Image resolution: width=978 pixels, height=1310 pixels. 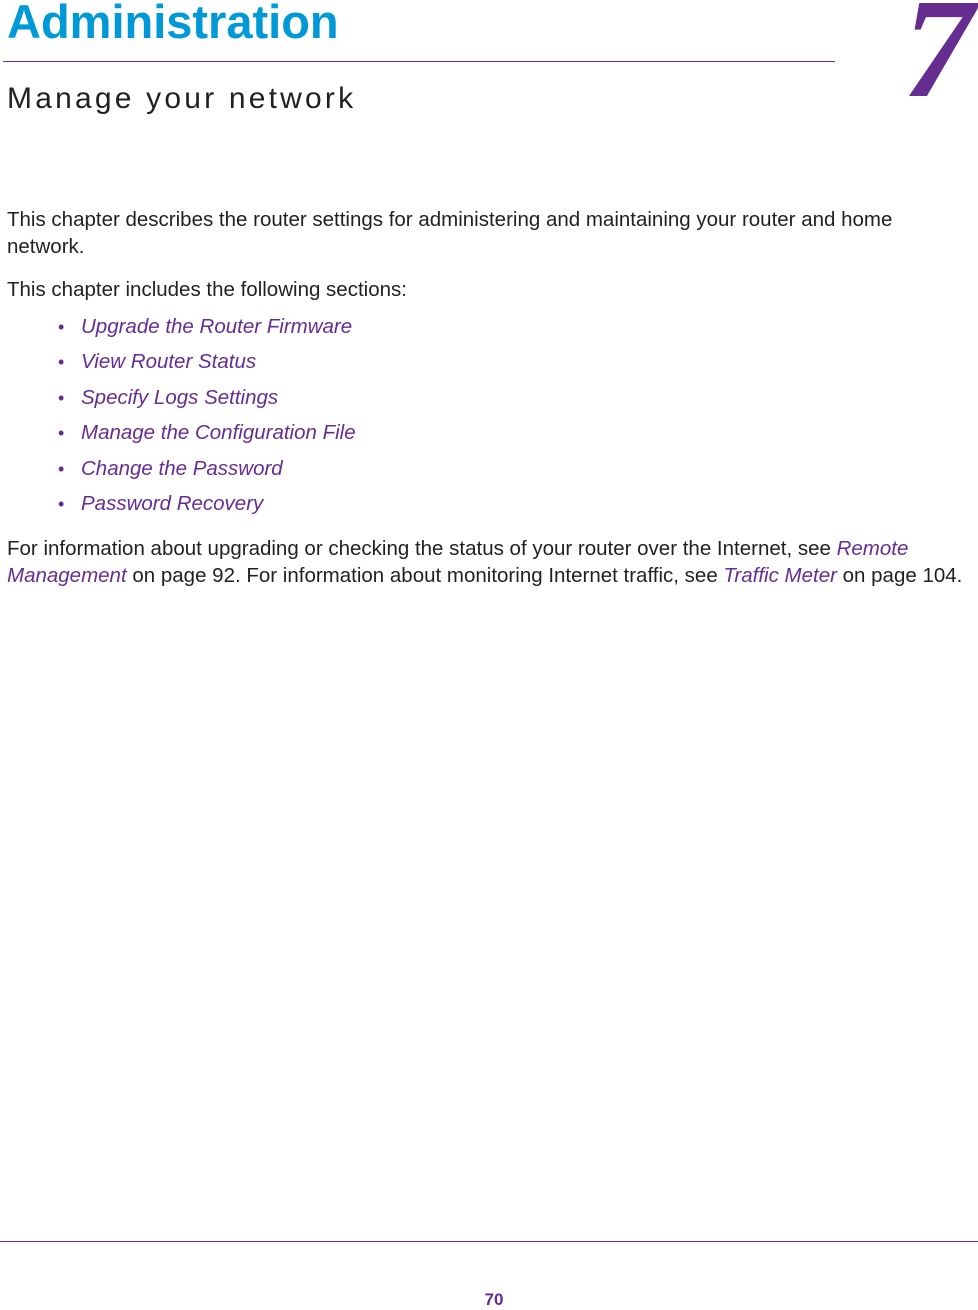 I want to click on traffic-meter-link: Traffic Meter, so click(x=780, y=575).